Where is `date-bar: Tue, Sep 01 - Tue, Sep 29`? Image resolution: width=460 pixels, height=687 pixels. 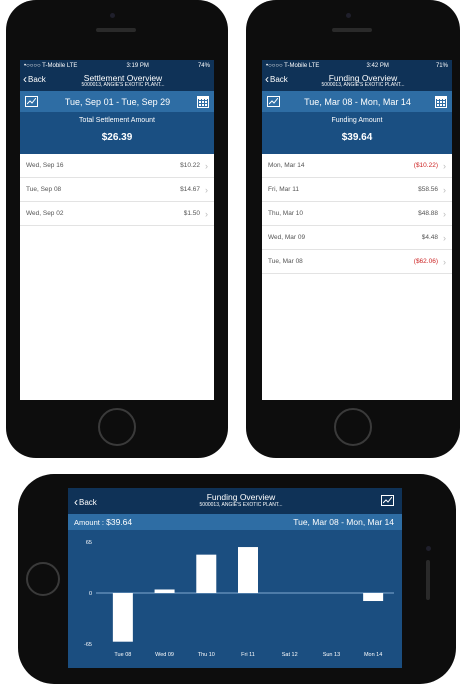
date-bar: Tue, Sep 01 - Tue, Sep 29 is located at coordinates (117, 101).